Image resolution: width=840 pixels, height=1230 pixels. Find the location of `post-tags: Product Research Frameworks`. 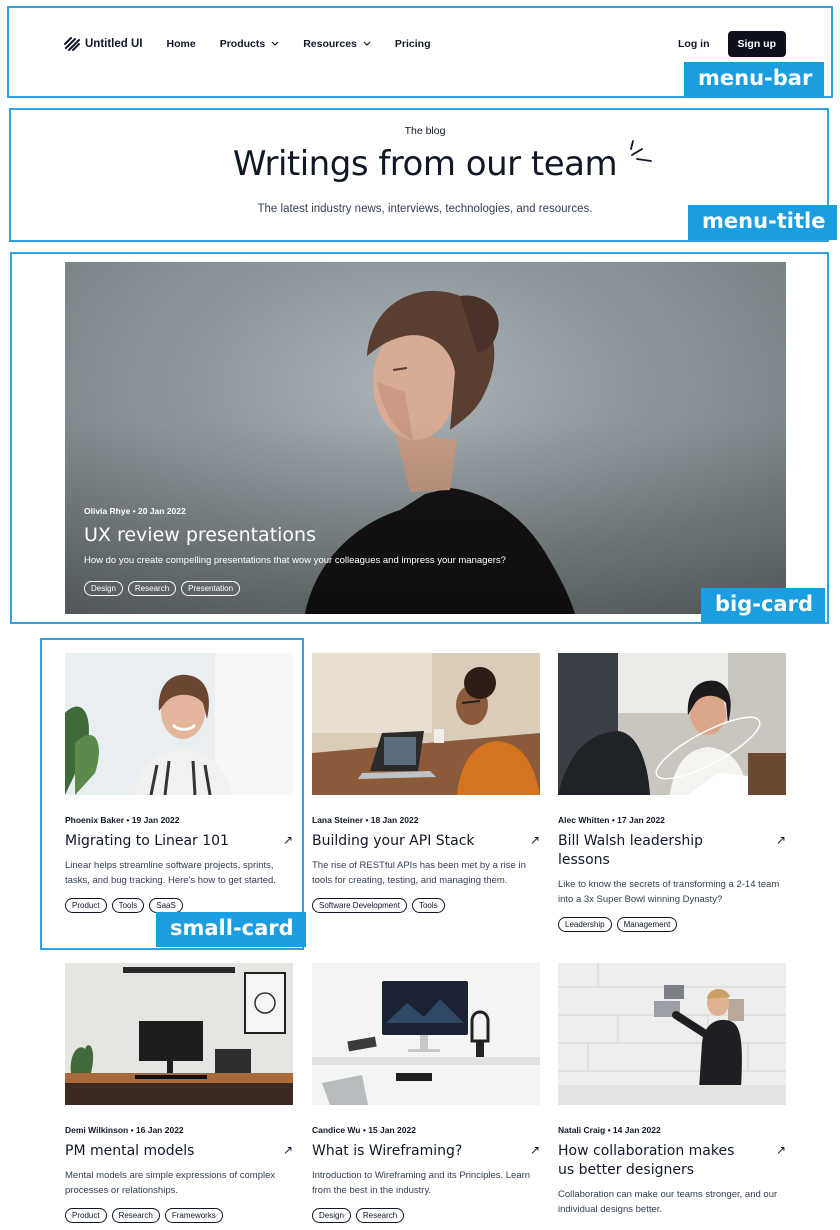

post-tags: Product Research Frameworks is located at coordinates (179, 1215).